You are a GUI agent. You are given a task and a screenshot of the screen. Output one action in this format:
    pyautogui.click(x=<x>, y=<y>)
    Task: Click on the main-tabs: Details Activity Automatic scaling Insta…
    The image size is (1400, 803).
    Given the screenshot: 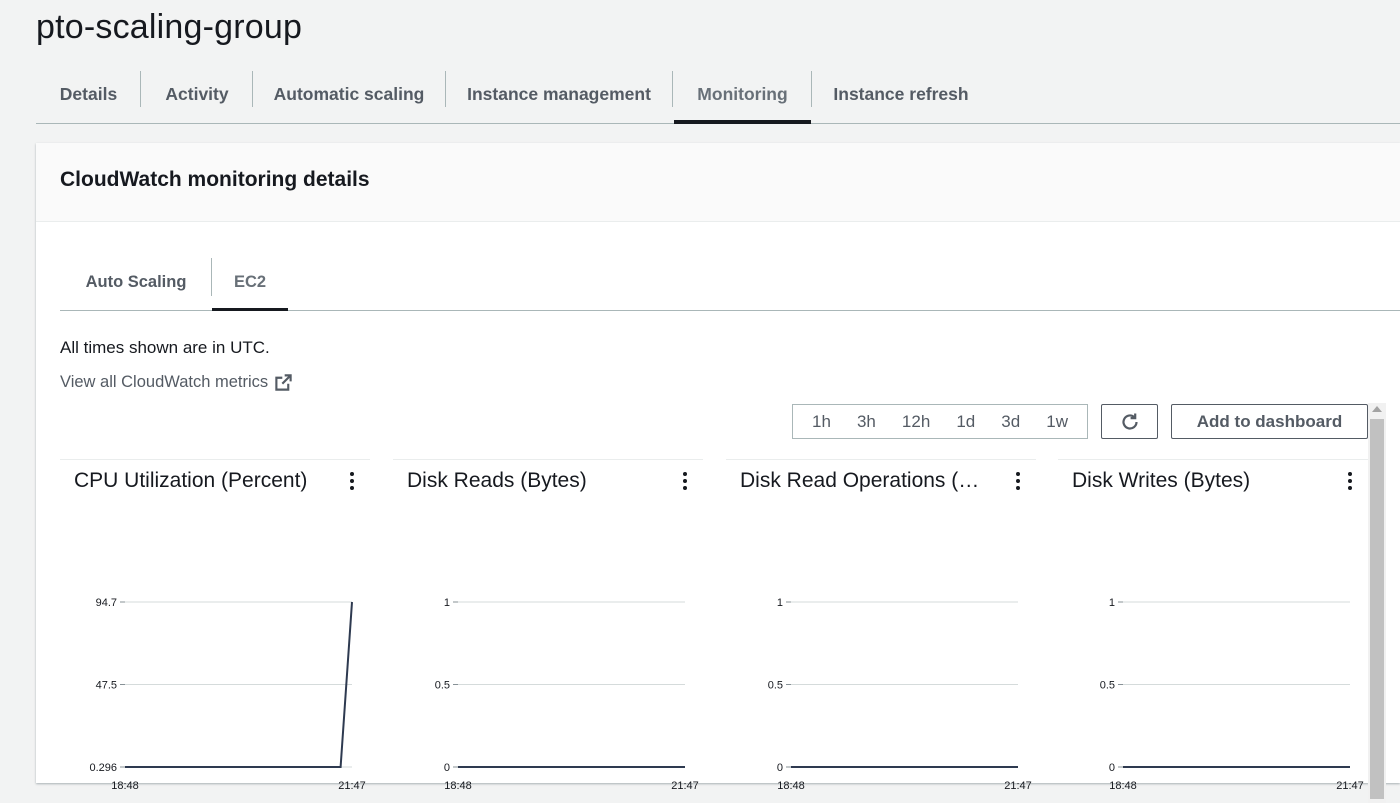 What is the action you would take?
    pyautogui.click(x=718, y=95)
    